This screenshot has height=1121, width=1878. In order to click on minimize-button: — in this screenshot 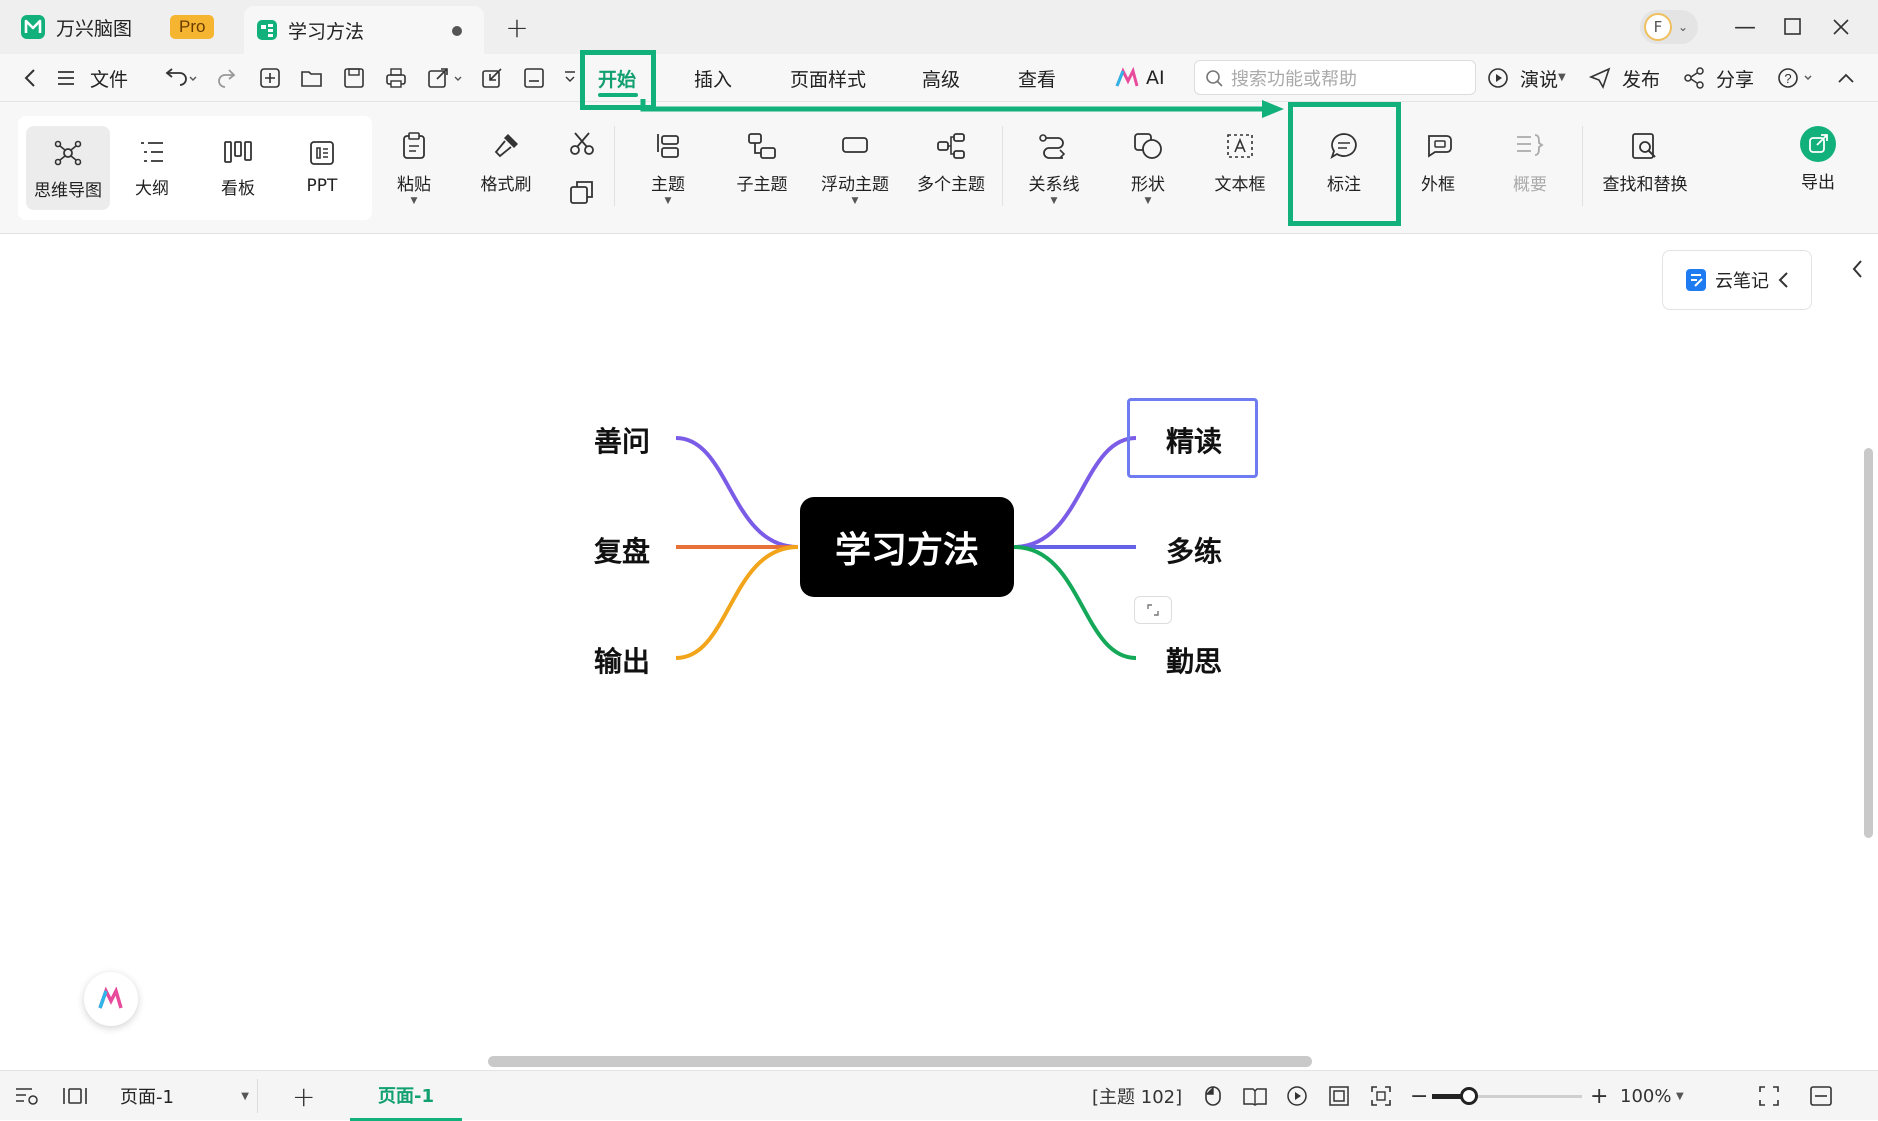, I will do `click(1745, 27)`.